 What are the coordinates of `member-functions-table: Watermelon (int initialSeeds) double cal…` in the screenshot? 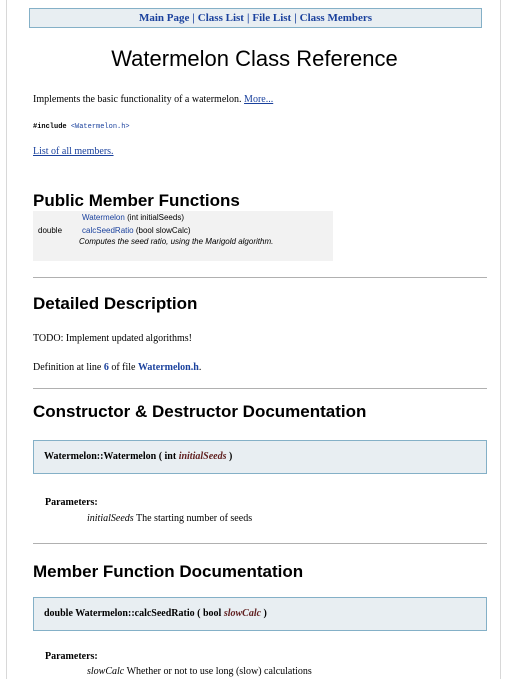 It's located at (183, 236).